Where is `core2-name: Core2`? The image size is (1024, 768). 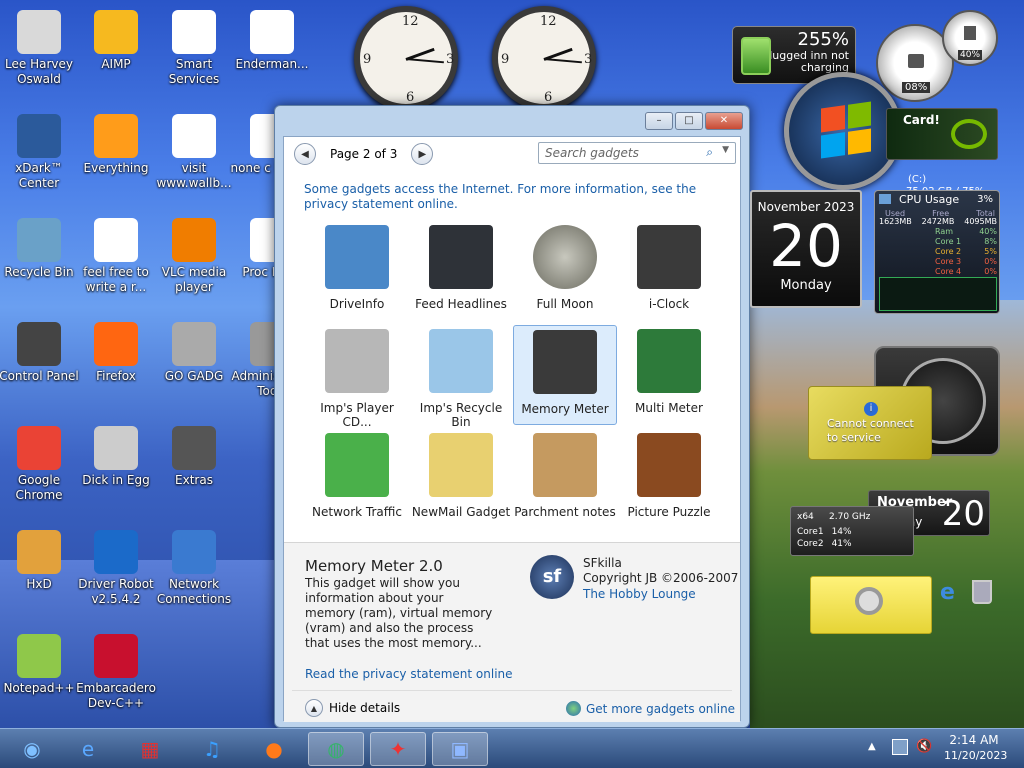
core2-name: Core2 is located at coordinates (810, 544).